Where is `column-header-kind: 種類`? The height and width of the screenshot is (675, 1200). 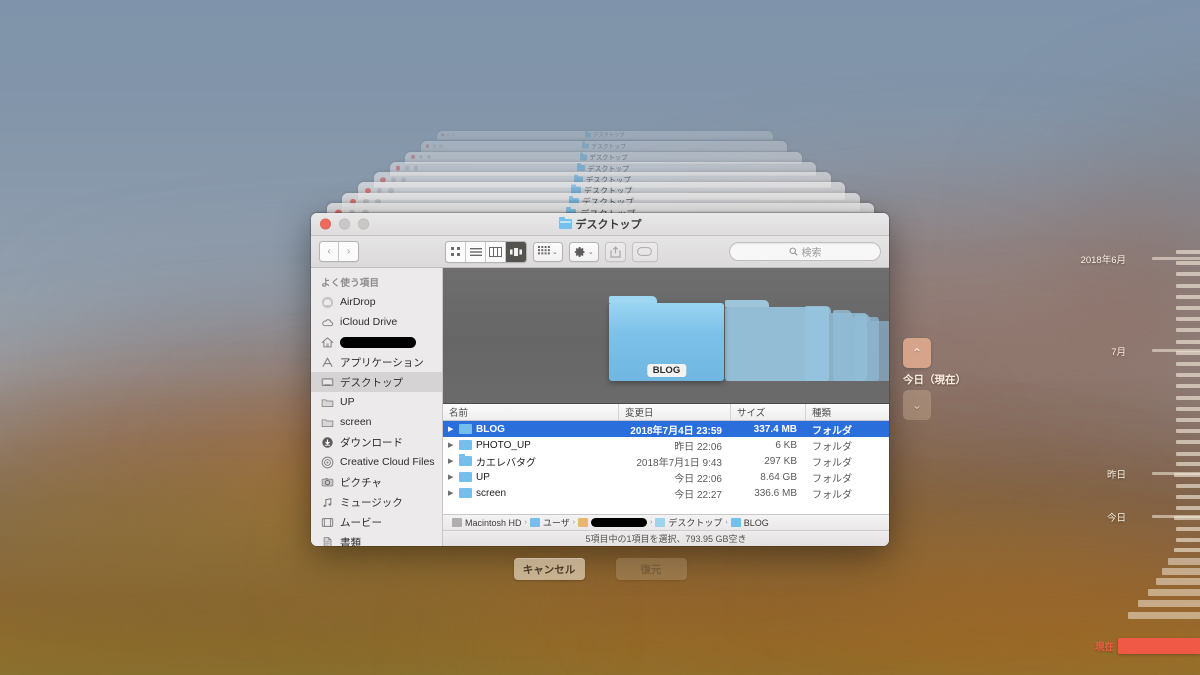 column-header-kind: 種類 is located at coordinates (847, 412).